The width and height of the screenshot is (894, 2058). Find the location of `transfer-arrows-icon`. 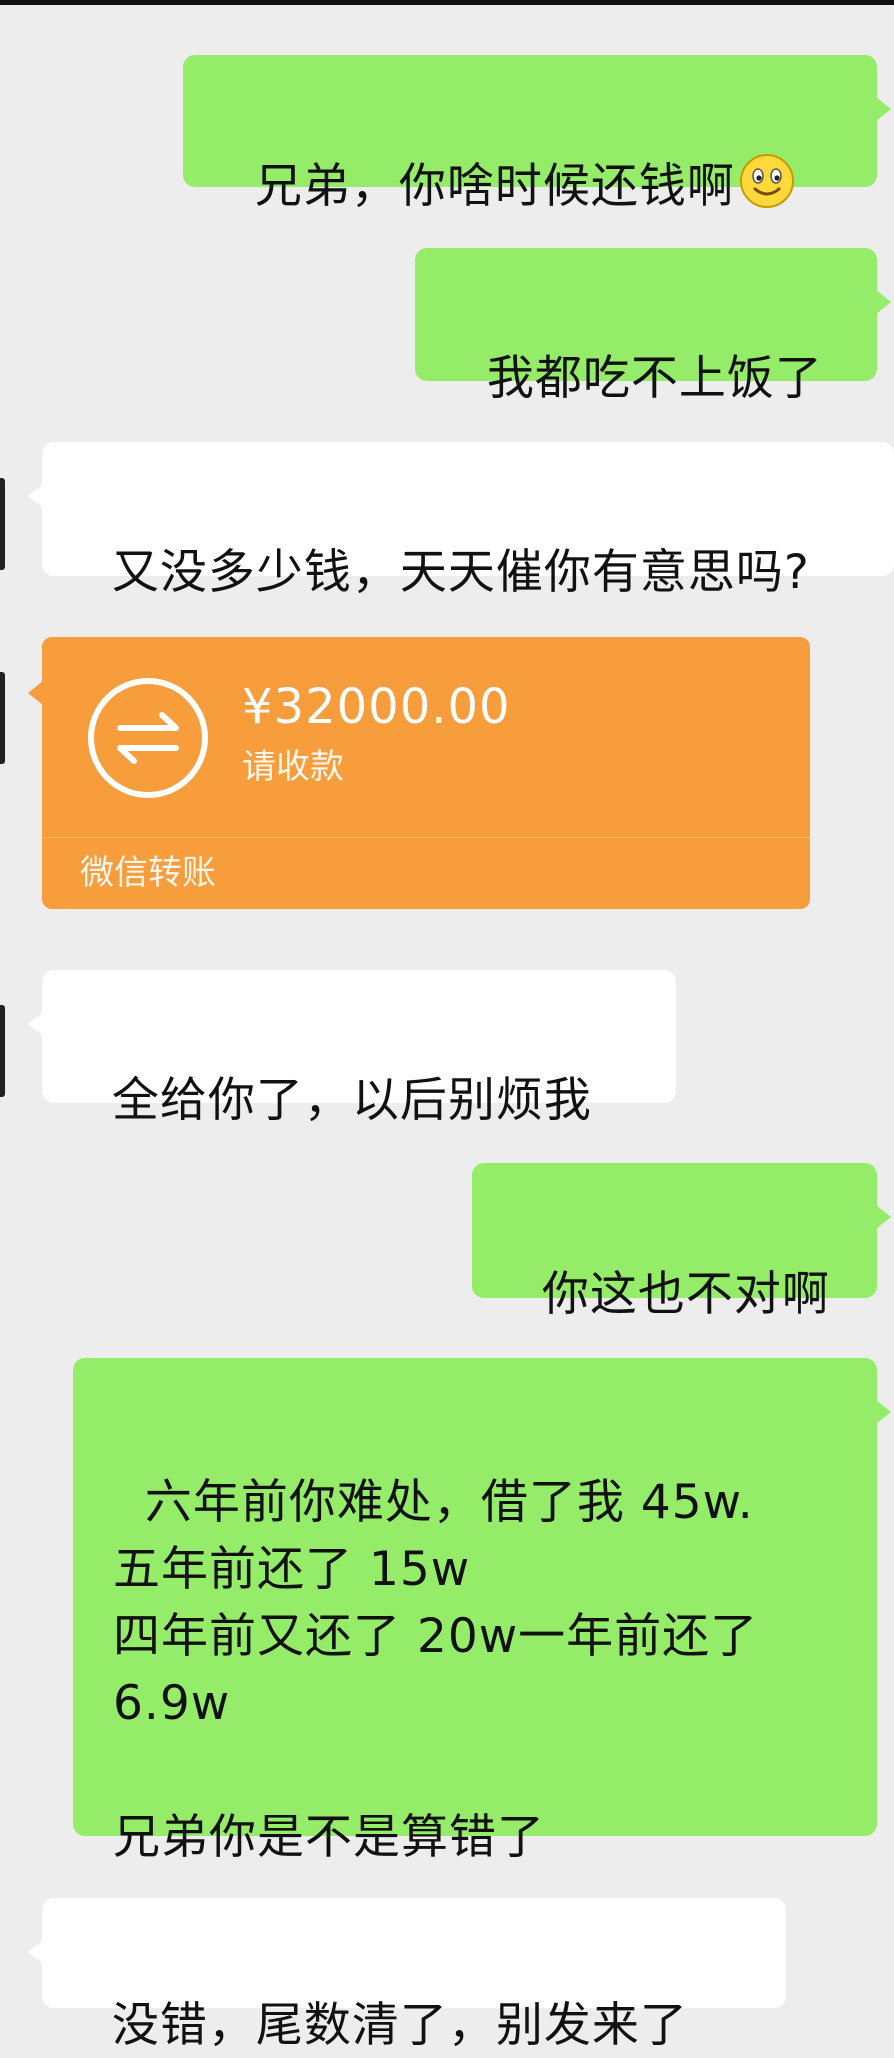

transfer-arrows-icon is located at coordinates (148, 740).